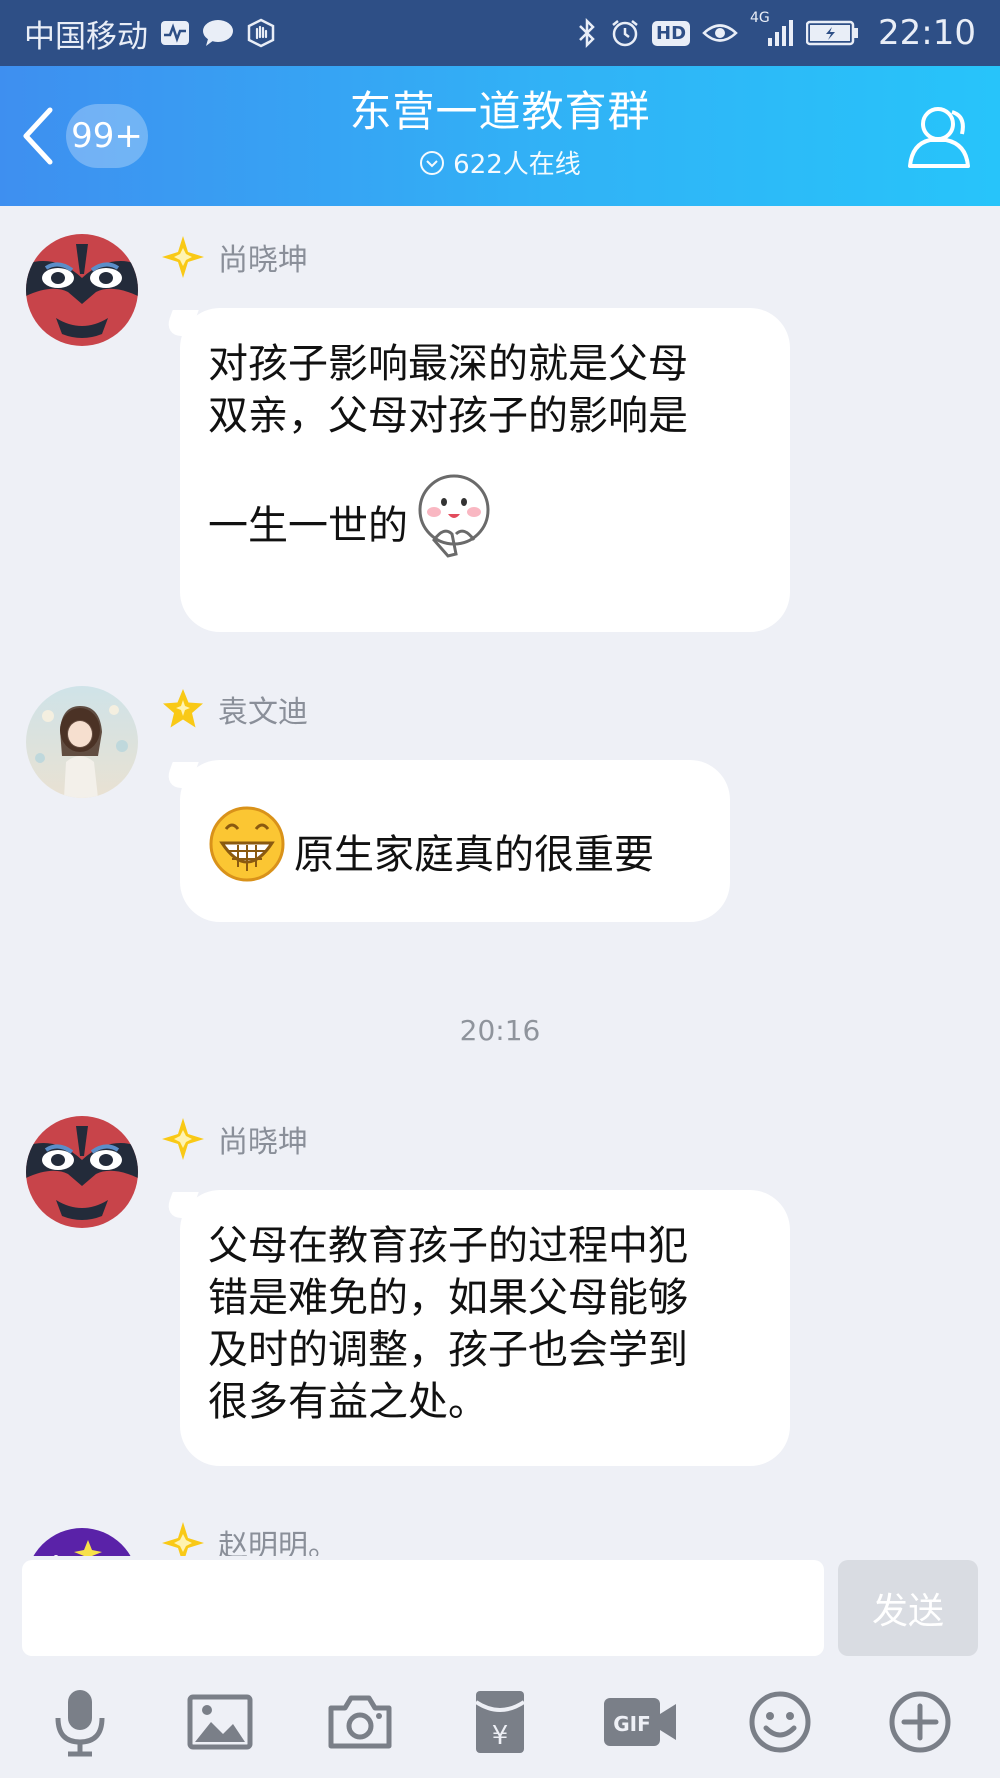  Describe the element at coordinates (587, 33) in the screenshot. I see `bluetooth-icon` at that location.